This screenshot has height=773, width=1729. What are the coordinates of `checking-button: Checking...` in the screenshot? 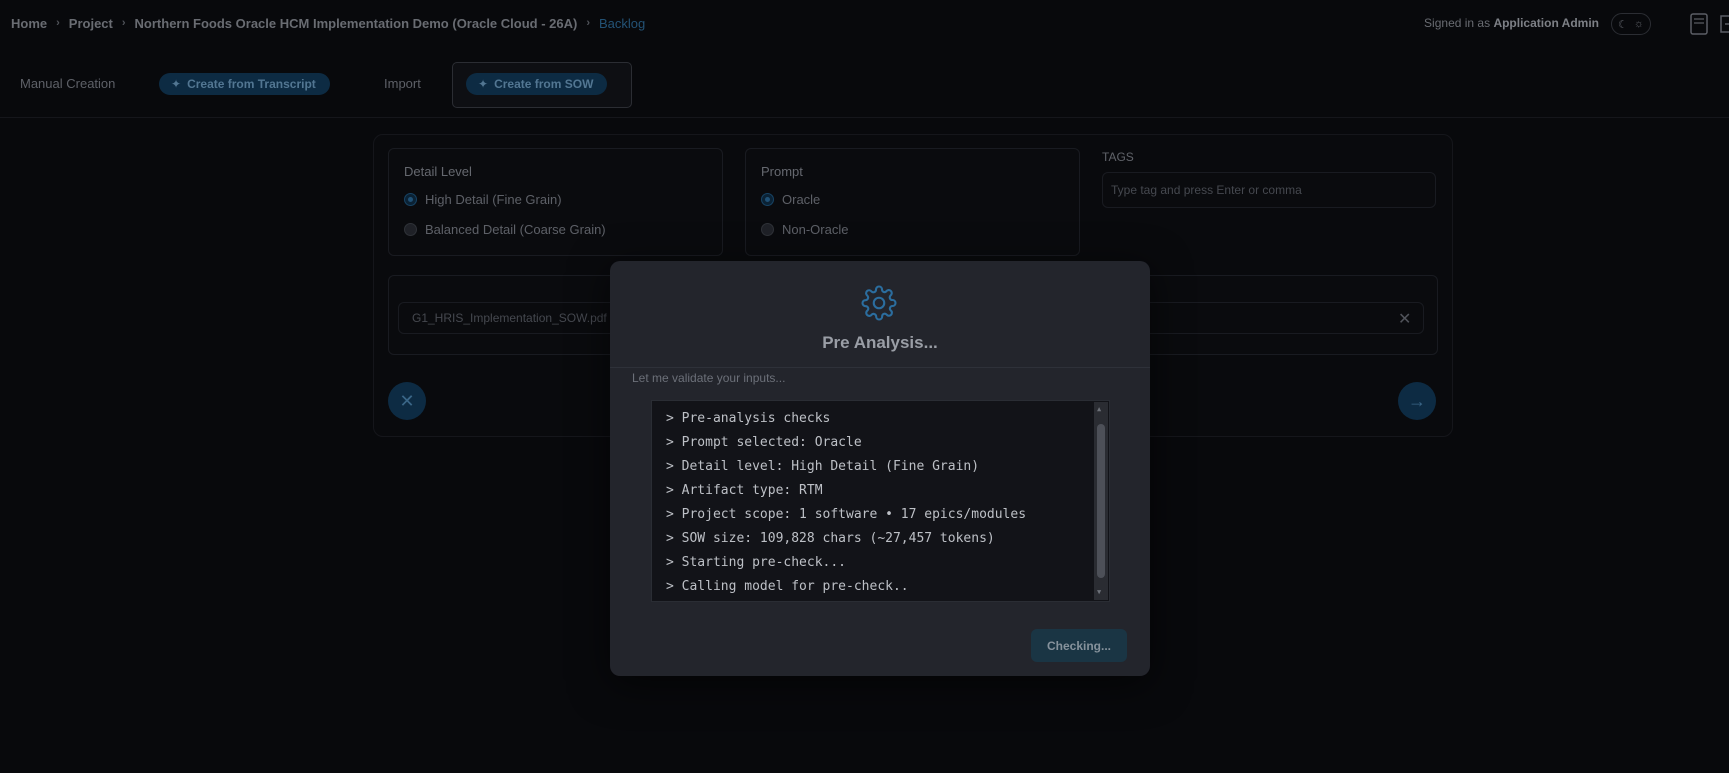 It's located at (1079, 645).